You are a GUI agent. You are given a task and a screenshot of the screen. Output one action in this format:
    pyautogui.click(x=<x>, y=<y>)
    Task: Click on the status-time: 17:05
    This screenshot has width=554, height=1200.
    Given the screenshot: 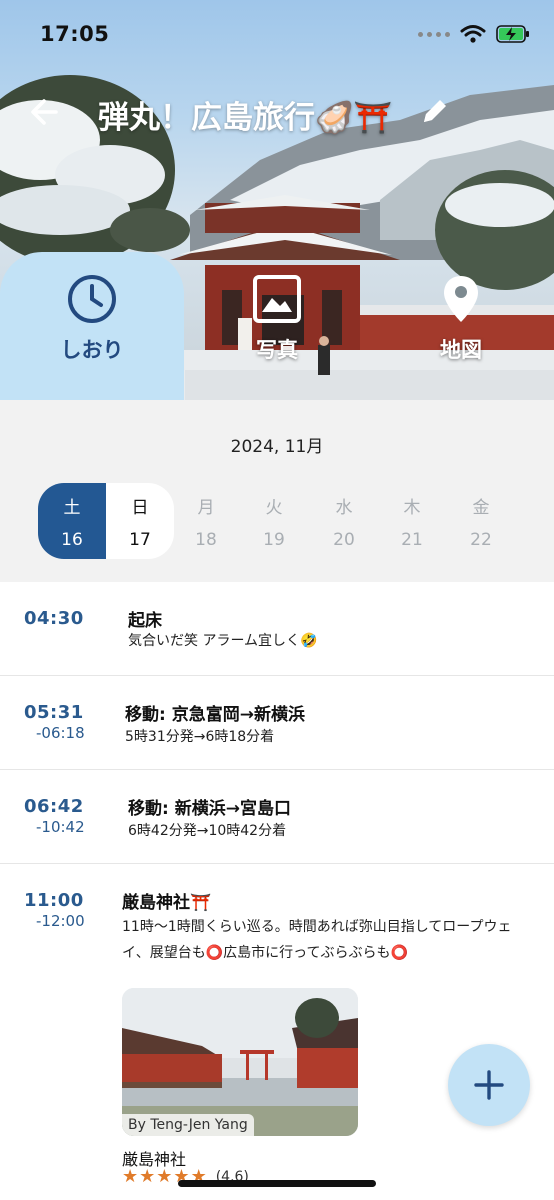 What is the action you would take?
    pyautogui.click(x=75, y=34)
    